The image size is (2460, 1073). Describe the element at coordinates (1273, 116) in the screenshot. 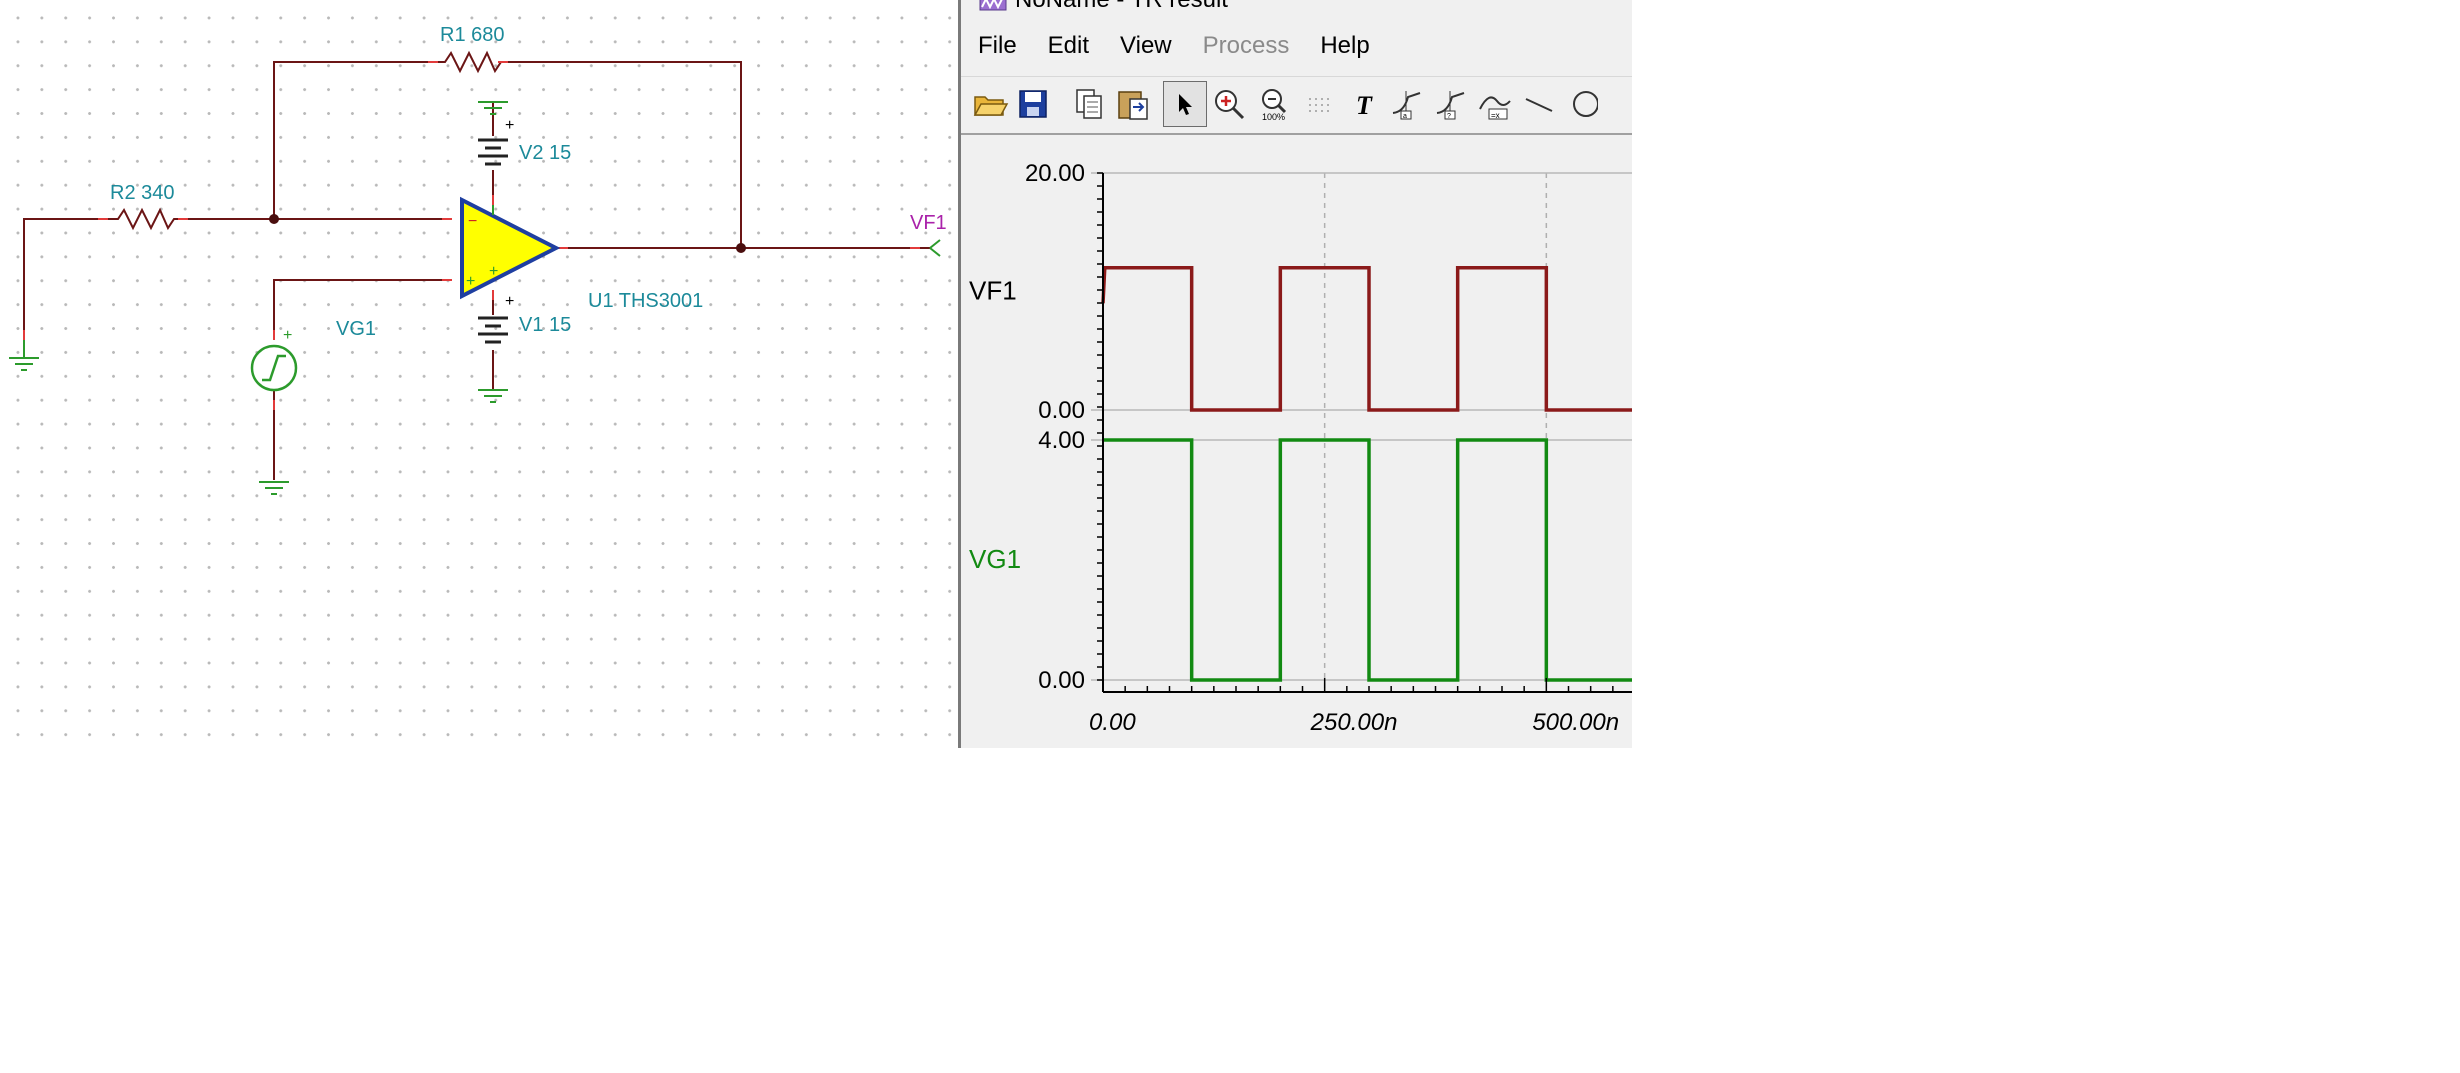

I see `svg-text: 100%` at that location.